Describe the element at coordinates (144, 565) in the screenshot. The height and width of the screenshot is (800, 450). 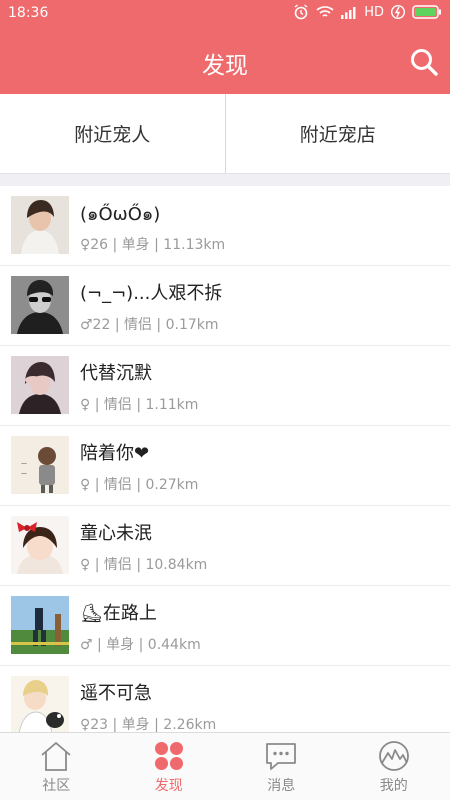
I see `user-meta: ♀ | 情侣 | 10.84km` at that location.